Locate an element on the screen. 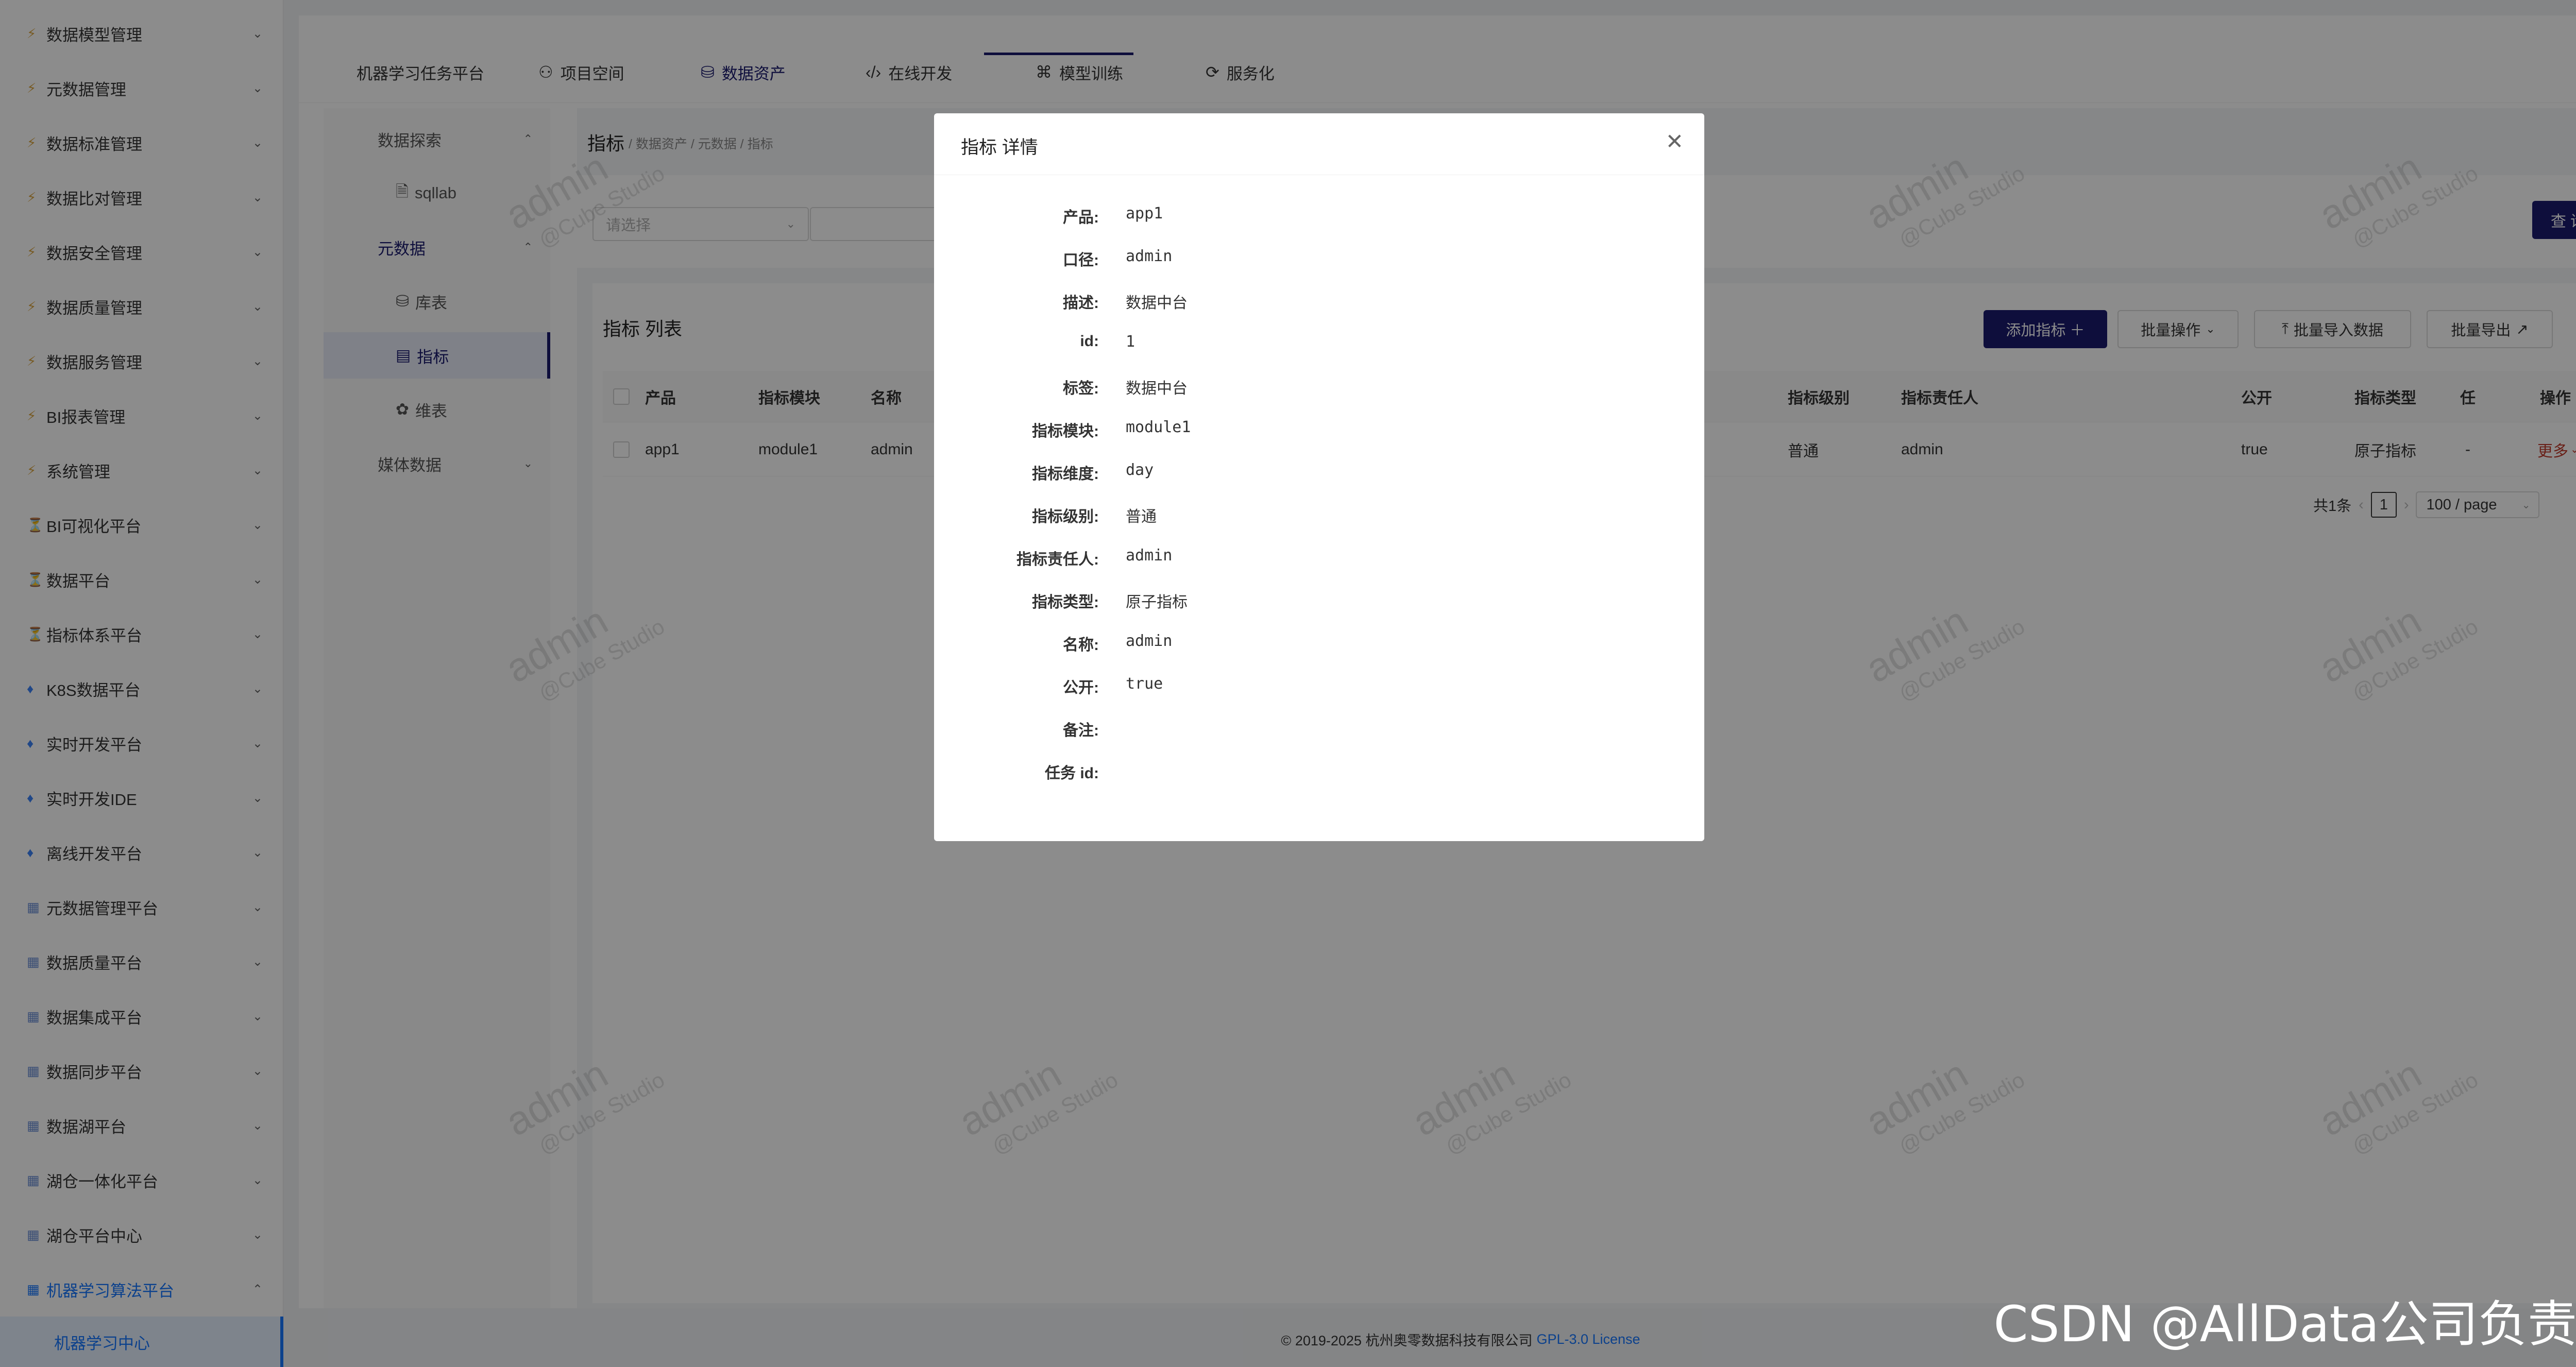  close-icon: ✕ is located at coordinates (1675, 141).